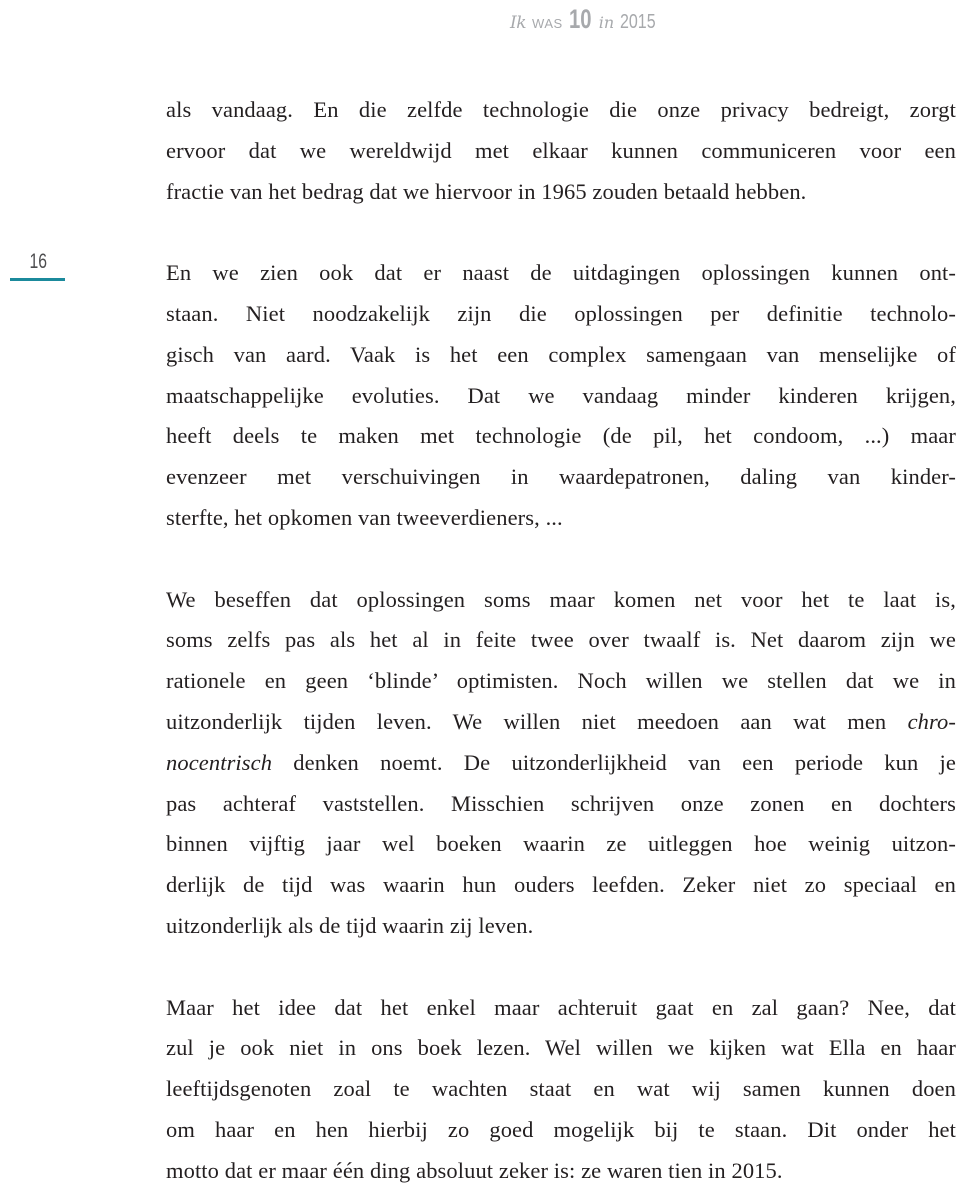 The image size is (960, 1203). Describe the element at coordinates (219, 762) in the screenshot. I see `italic-term: nocentrisch` at that location.